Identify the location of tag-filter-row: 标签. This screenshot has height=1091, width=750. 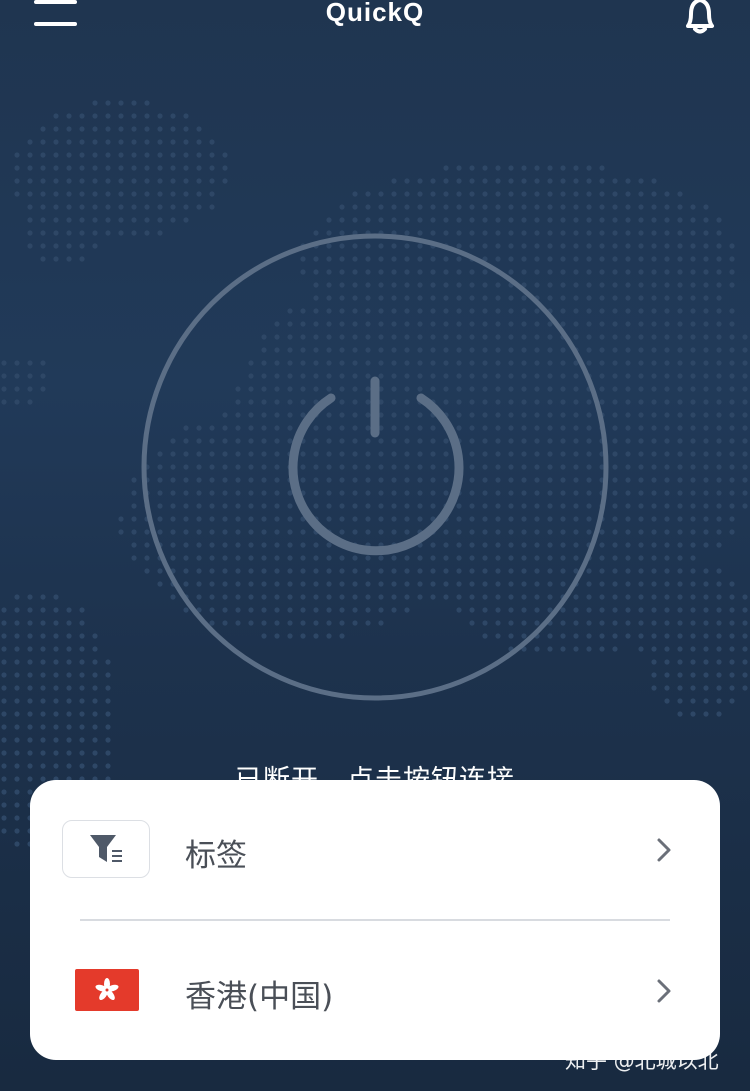
(375, 850).